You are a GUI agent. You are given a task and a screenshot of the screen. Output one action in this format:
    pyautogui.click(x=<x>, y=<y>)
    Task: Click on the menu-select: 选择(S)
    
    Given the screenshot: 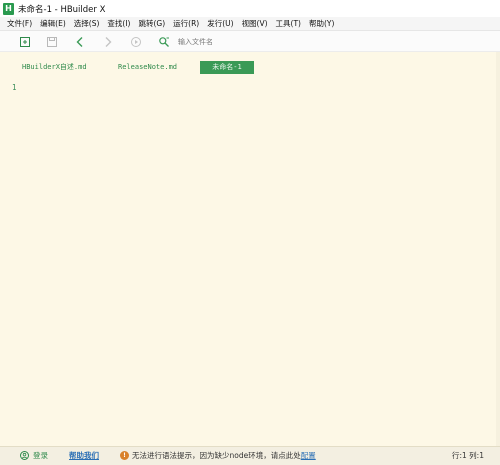 What is the action you would take?
    pyautogui.click(x=87, y=23)
    